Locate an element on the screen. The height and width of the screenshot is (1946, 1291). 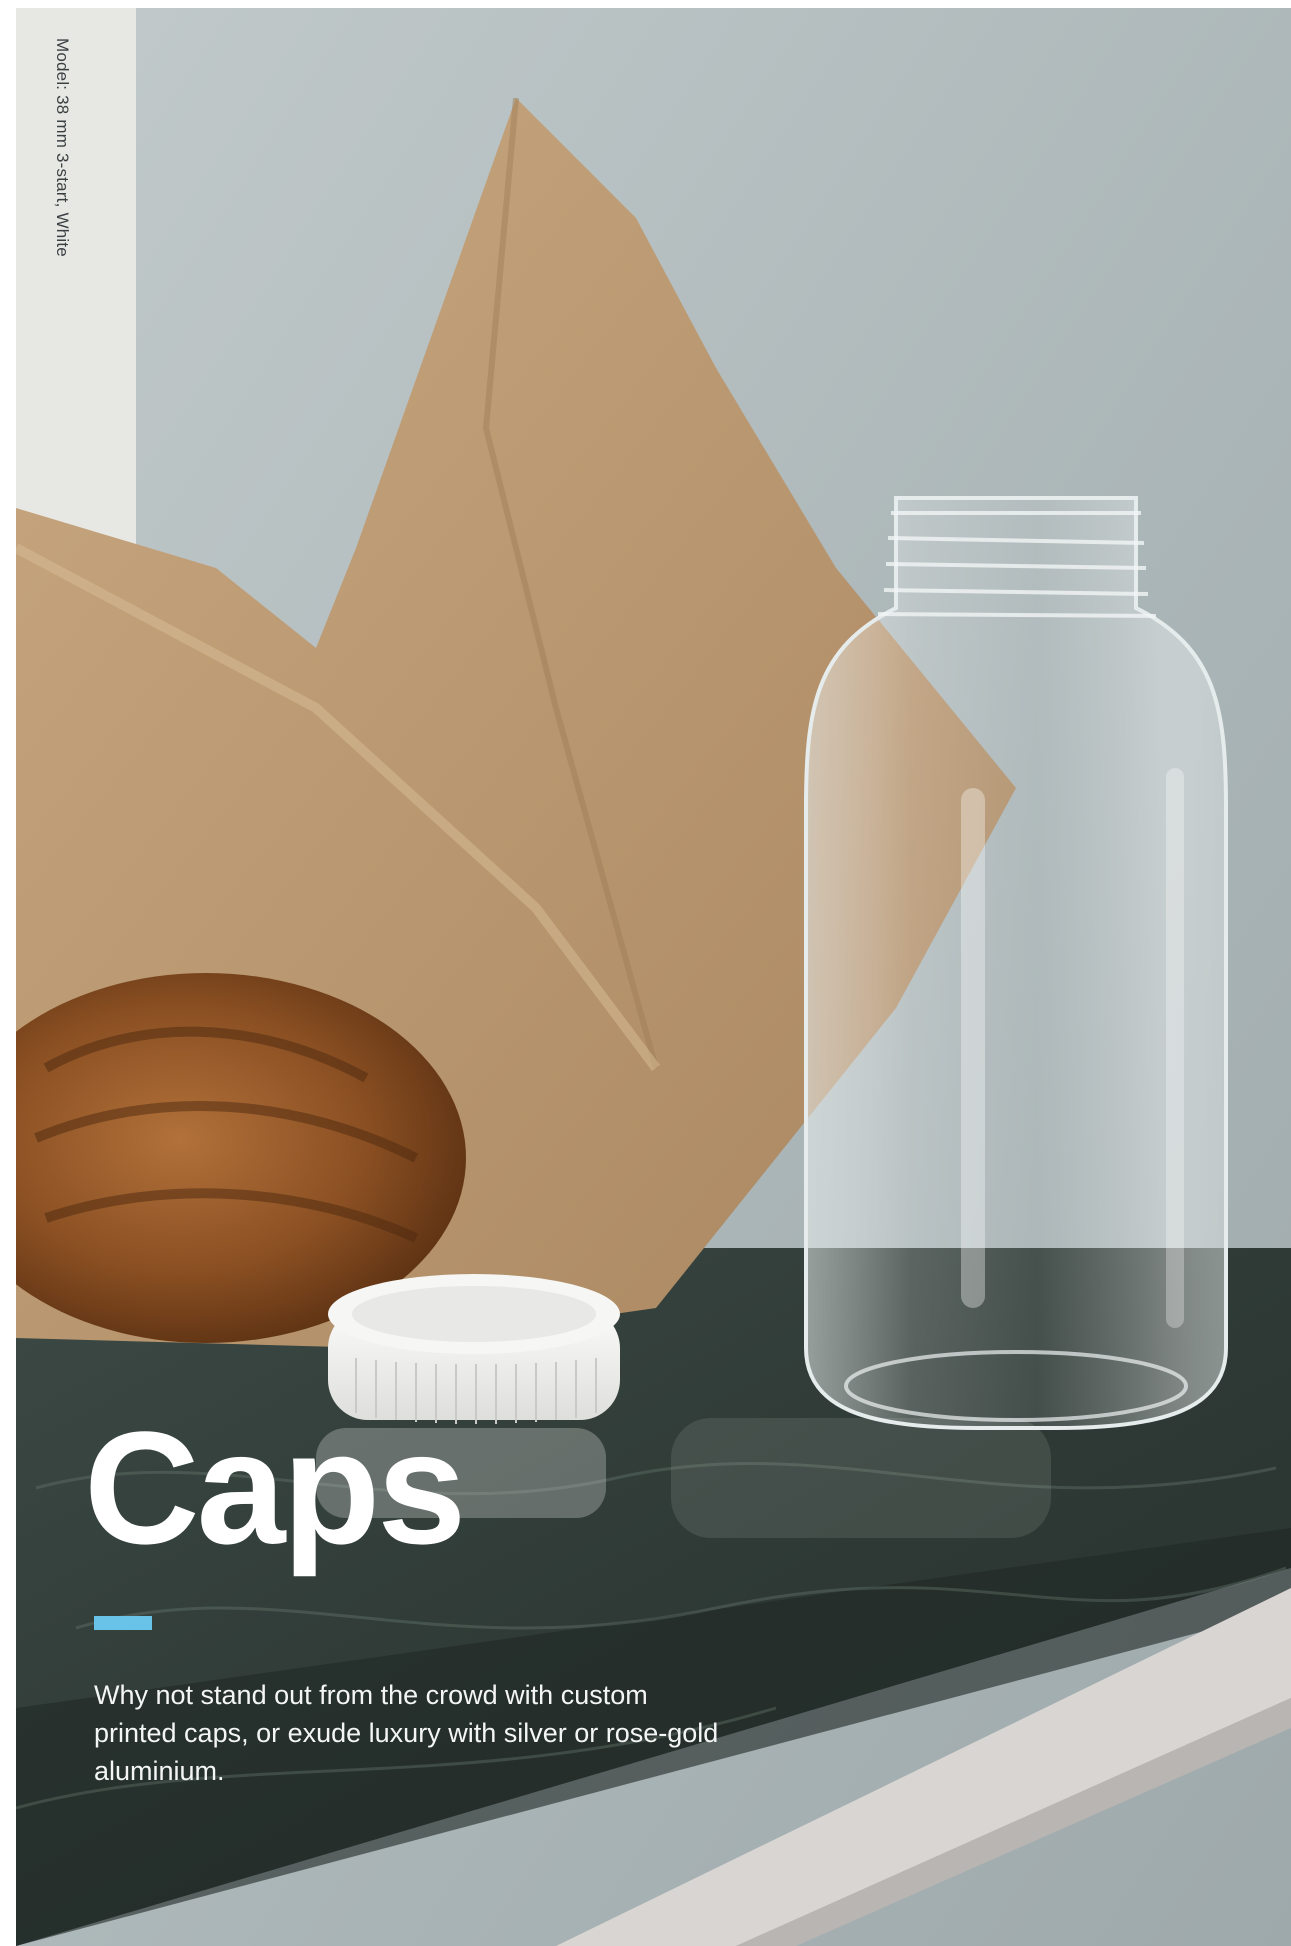
model-caption: Model: 38 mm 3-start, White is located at coordinates (62, 147).